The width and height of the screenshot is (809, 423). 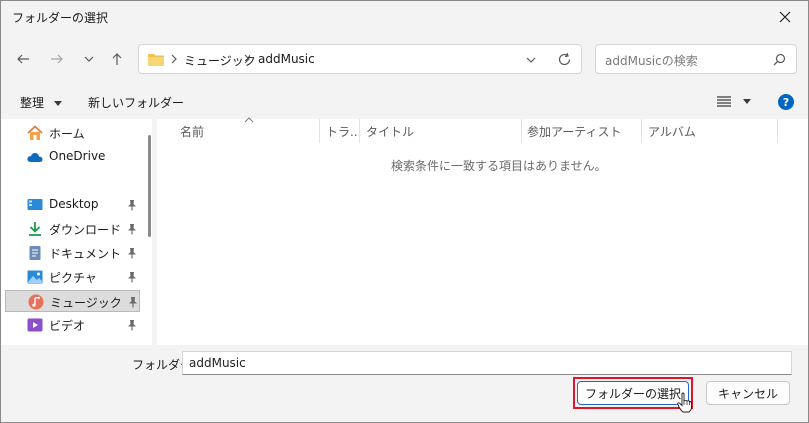 I want to click on sidebar-item-videos: ビデオ, so click(x=72, y=325).